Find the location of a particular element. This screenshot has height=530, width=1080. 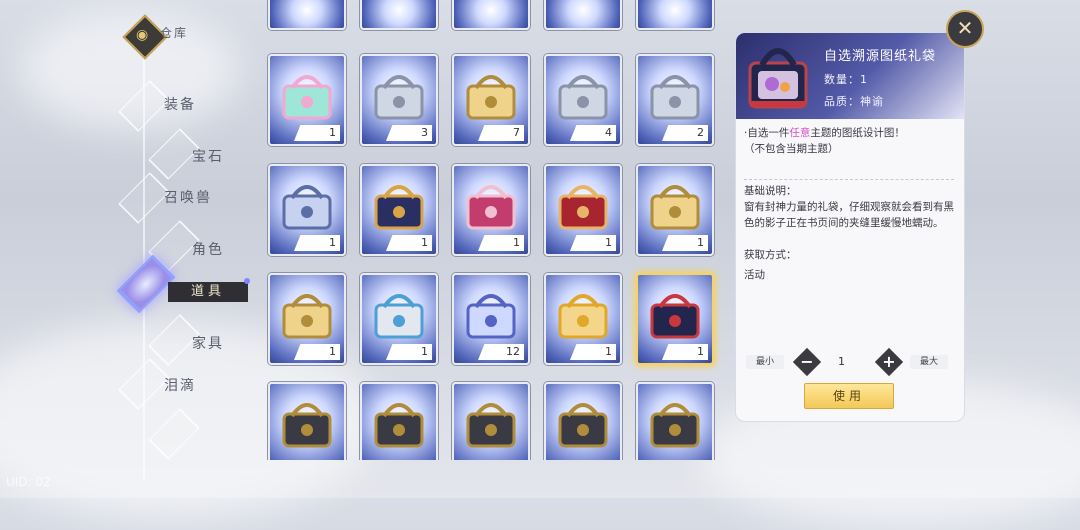

item-description: ·自选一件任意主题的图纸设计图！ （不包含当期主题） is located at coordinates (850, 141).